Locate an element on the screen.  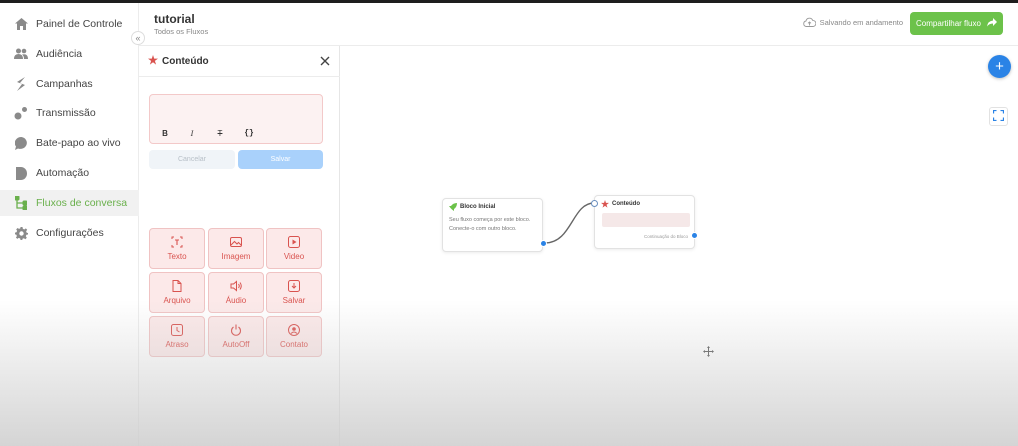
block-label: AutoOff is located at coordinates (236, 344).